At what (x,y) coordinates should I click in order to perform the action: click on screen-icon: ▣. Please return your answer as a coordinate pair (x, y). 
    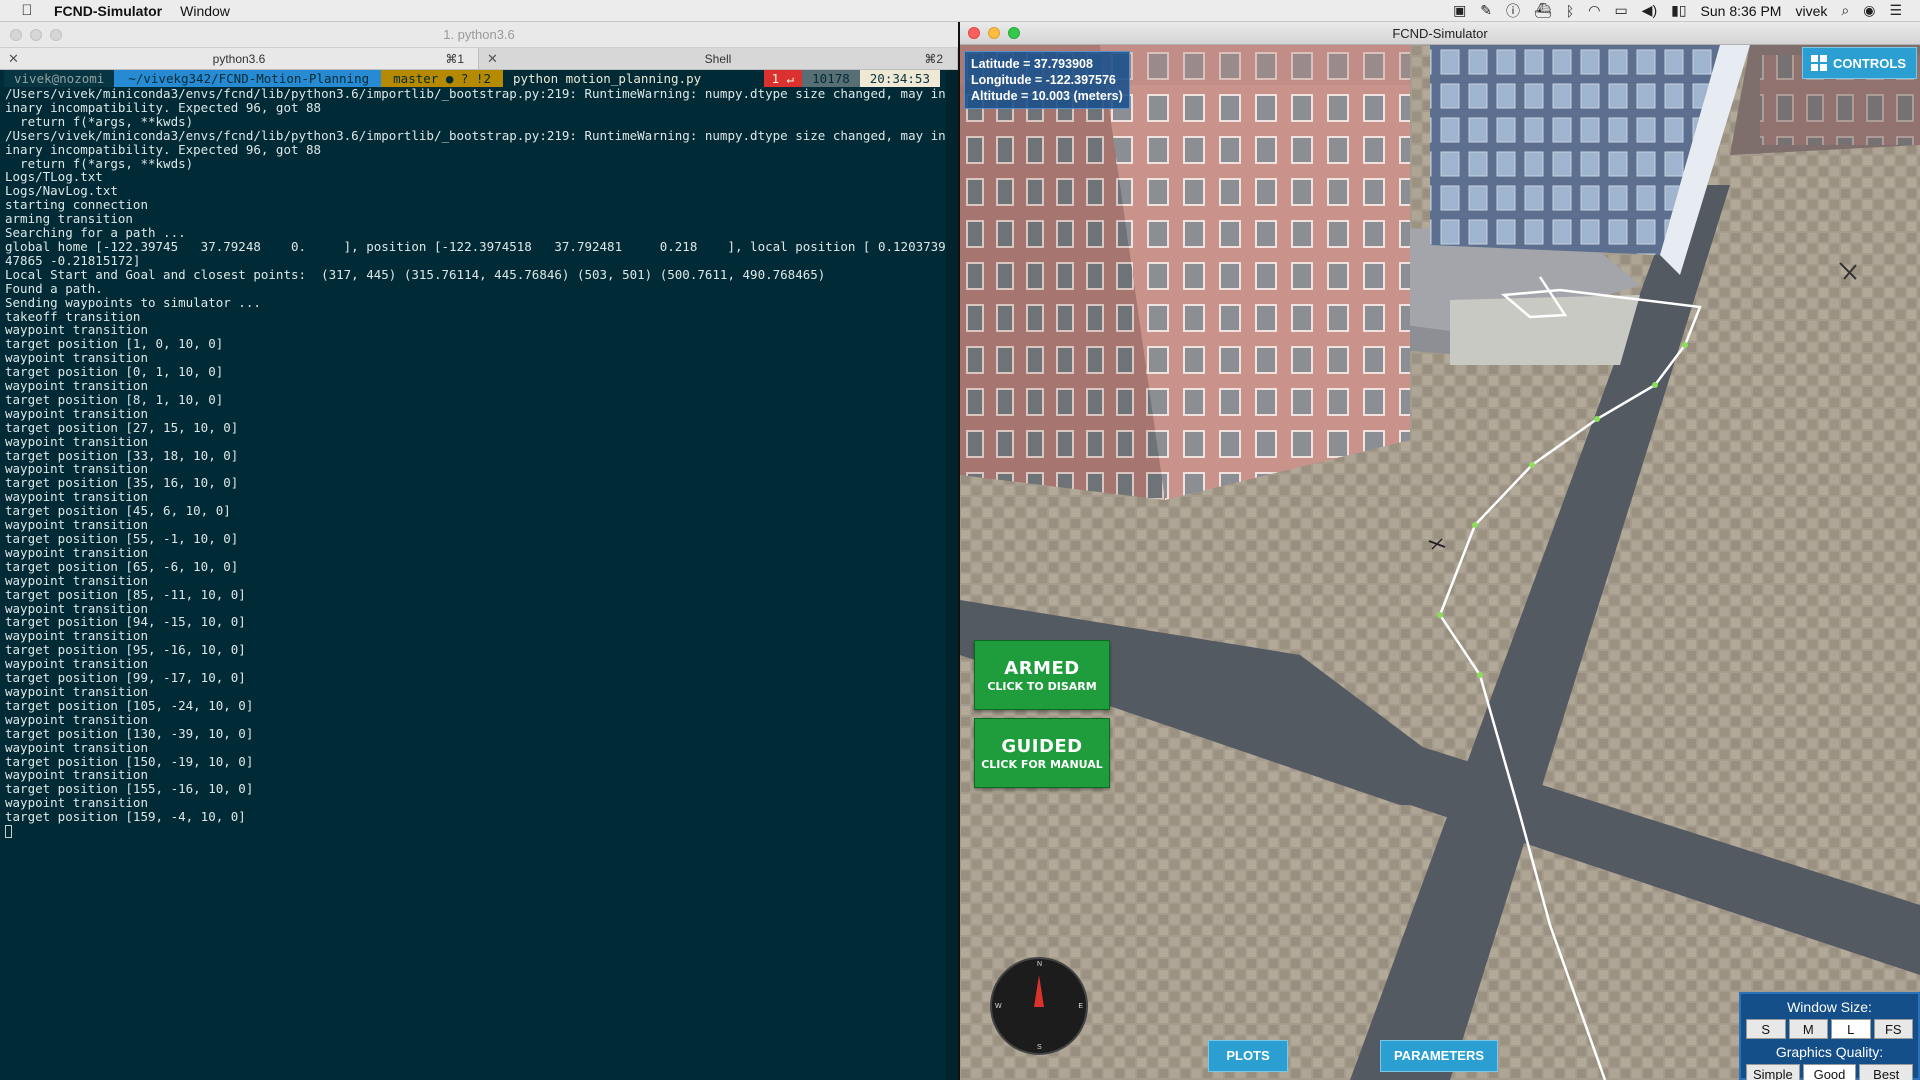
    Looking at the image, I should click on (1459, 10).